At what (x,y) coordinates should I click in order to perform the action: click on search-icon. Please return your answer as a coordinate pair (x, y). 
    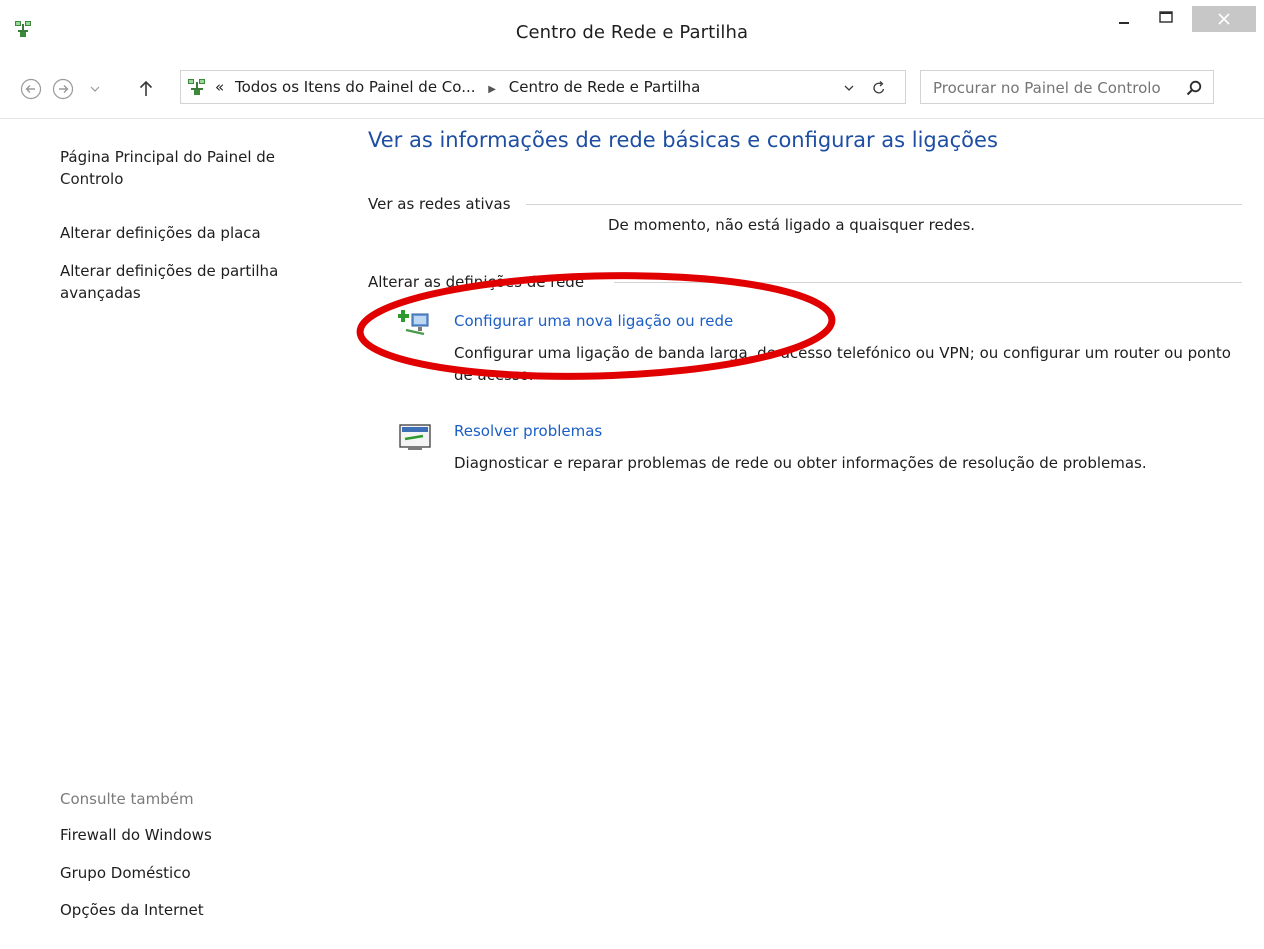
    Looking at the image, I should click on (1194, 88).